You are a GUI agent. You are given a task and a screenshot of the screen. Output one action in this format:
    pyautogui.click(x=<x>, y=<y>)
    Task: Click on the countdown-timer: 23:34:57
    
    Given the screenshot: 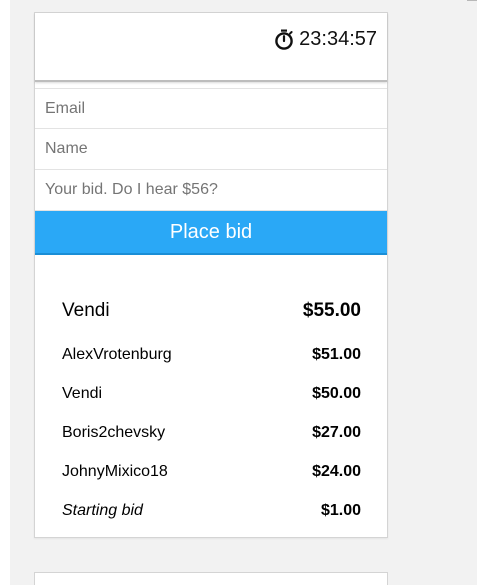 What is the action you would take?
    pyautogui.click(x=325, y=39)
    